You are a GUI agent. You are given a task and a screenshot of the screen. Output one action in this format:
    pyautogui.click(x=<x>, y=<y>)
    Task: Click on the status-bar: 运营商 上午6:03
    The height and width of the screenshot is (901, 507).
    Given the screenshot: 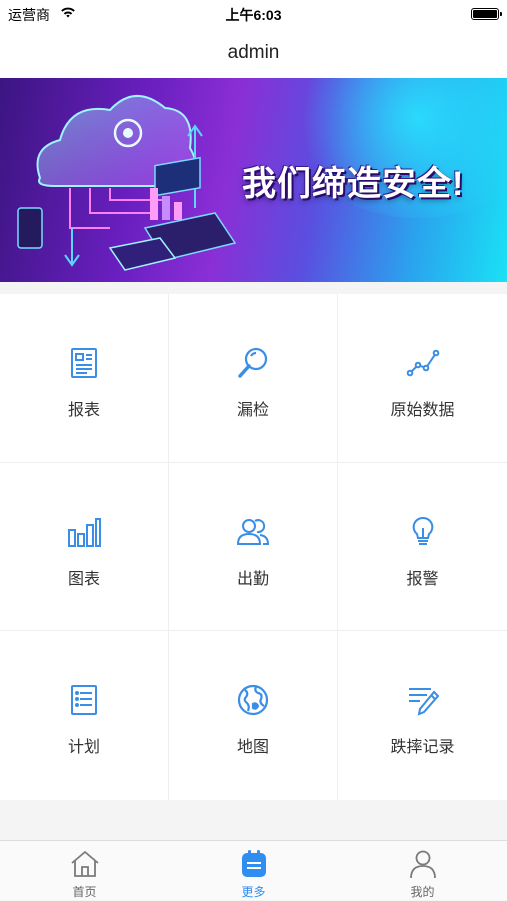 What is the action you would take?
    pyautogui.click(x=253, y=14)
    